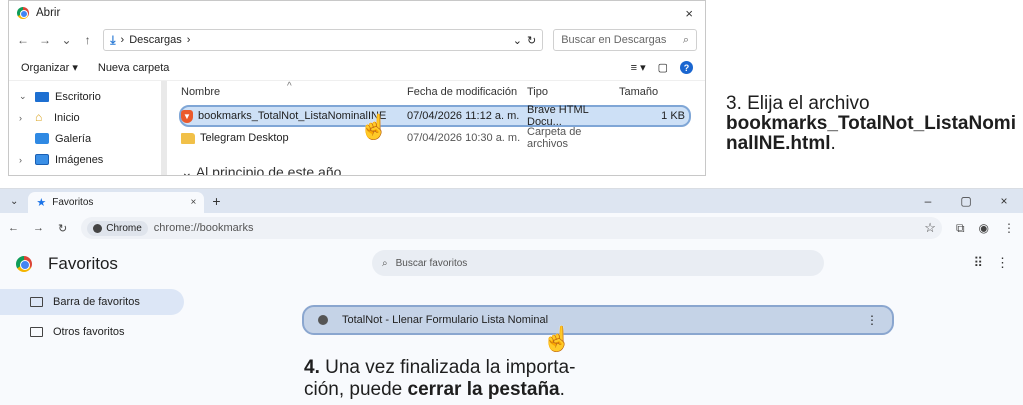 The image size is (1023, 405). I want to click on bookmark-star-outline-icon: ☆, so click(930, 228).